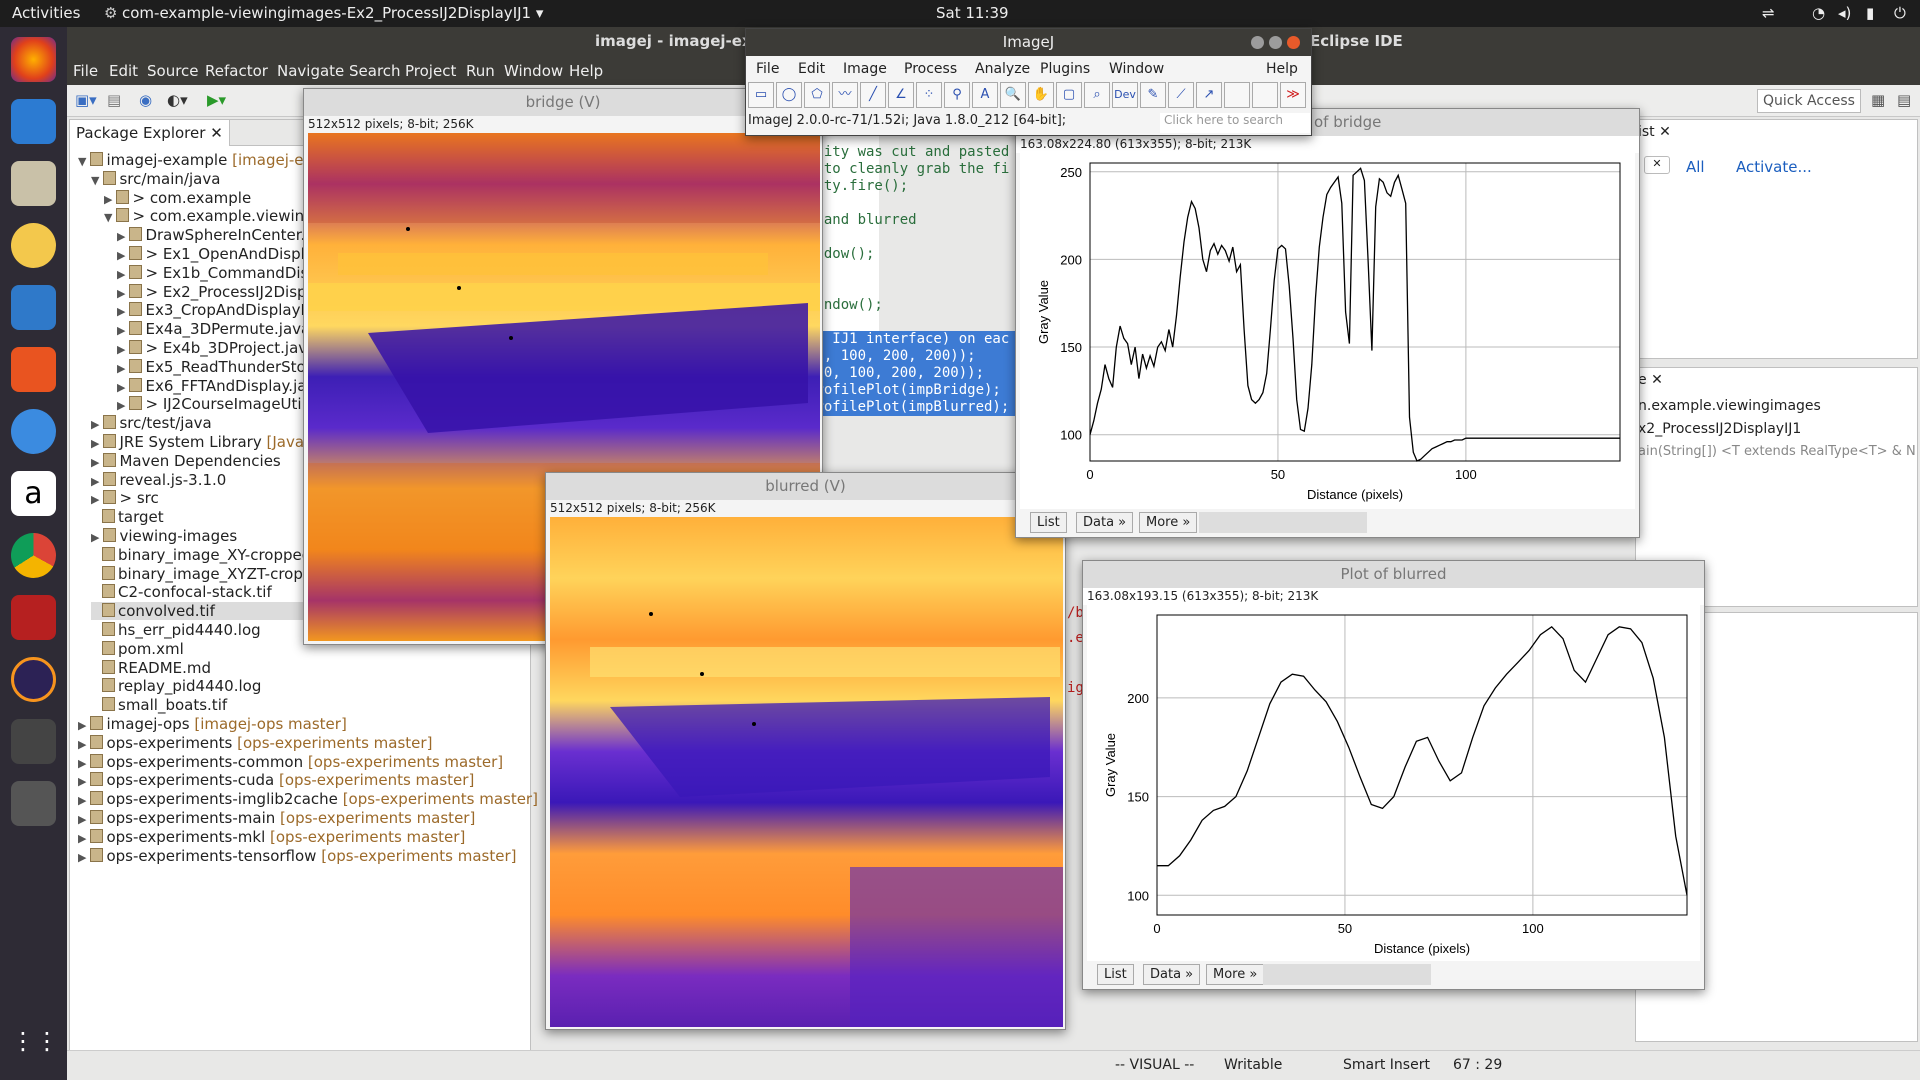 The width and height of the screenshot is (1920, 1080). What do you see at coordinates (767, 69) in the screenshot?
I see `imagej-menu-file: File` at bounding box center [767, 69].